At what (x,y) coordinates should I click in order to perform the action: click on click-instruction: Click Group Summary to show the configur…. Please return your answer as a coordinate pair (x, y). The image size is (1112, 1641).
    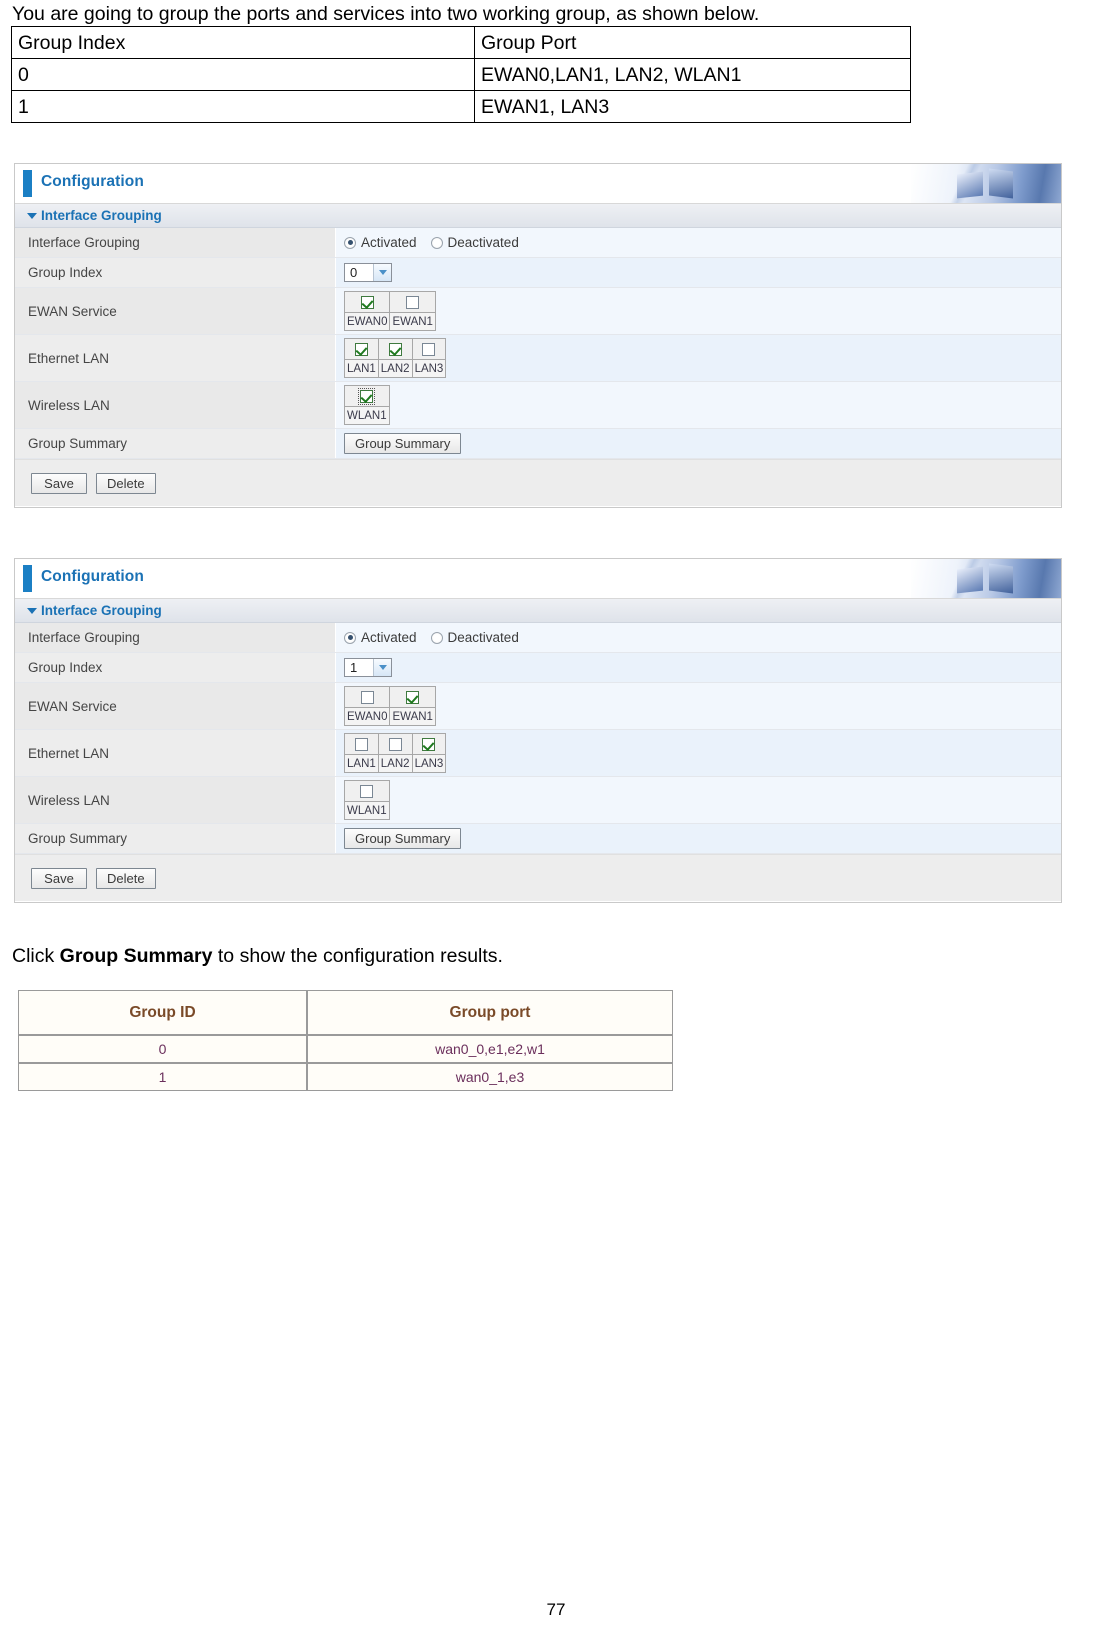
    Looking at the image, I should click on (257, 956).